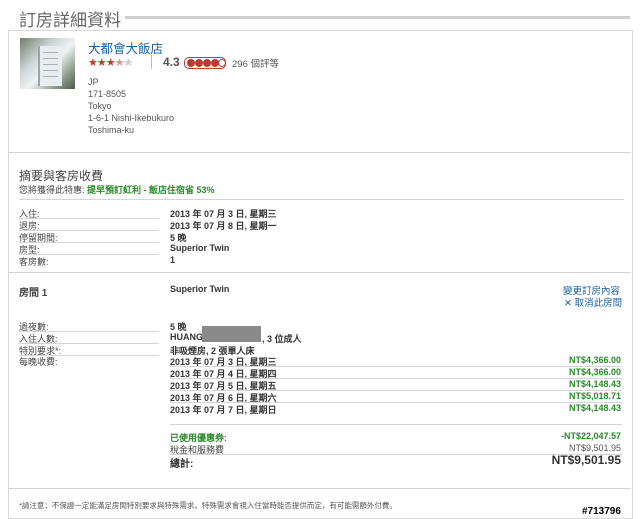 The image size is (640, 519). I want to click on offer-line: 您將獲得此特惠: 提早預訂紅利 - 飯店住宿省 53%, so click(117, 189).